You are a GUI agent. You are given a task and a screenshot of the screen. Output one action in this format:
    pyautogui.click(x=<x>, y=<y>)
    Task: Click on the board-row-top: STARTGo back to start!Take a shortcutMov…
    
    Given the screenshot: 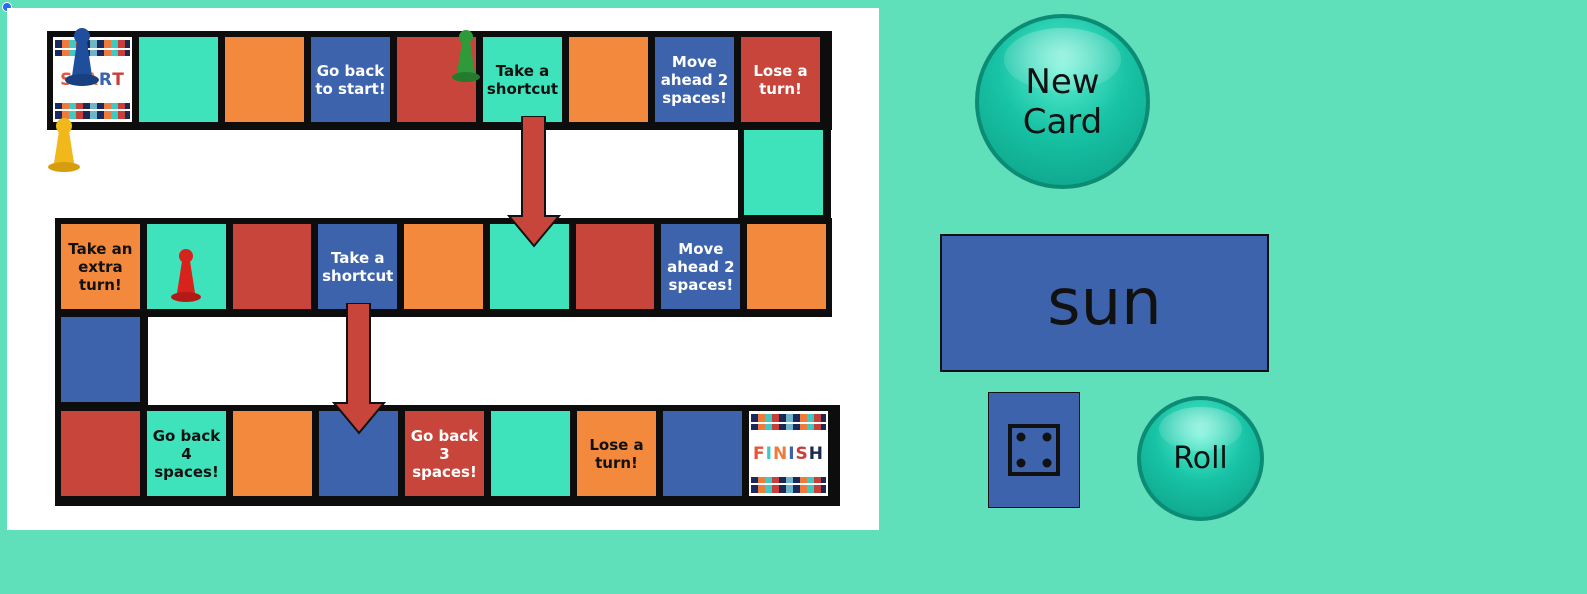 What is the action you would take?
    pyautogui.click(x=439, y=80)
    